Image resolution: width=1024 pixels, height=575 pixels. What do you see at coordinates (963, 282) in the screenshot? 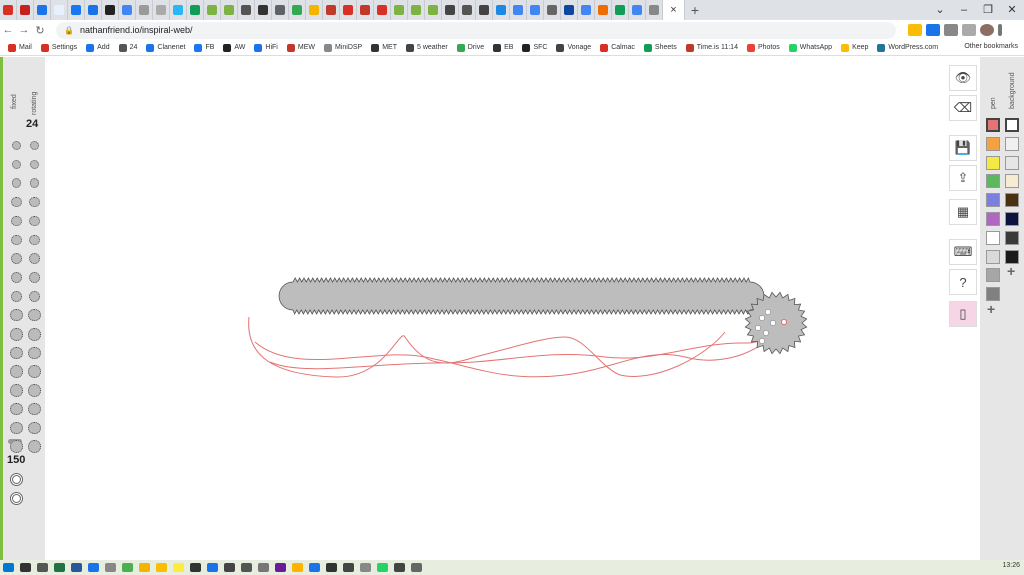
I see `help-button: ?` at bounding box center [963, 282].